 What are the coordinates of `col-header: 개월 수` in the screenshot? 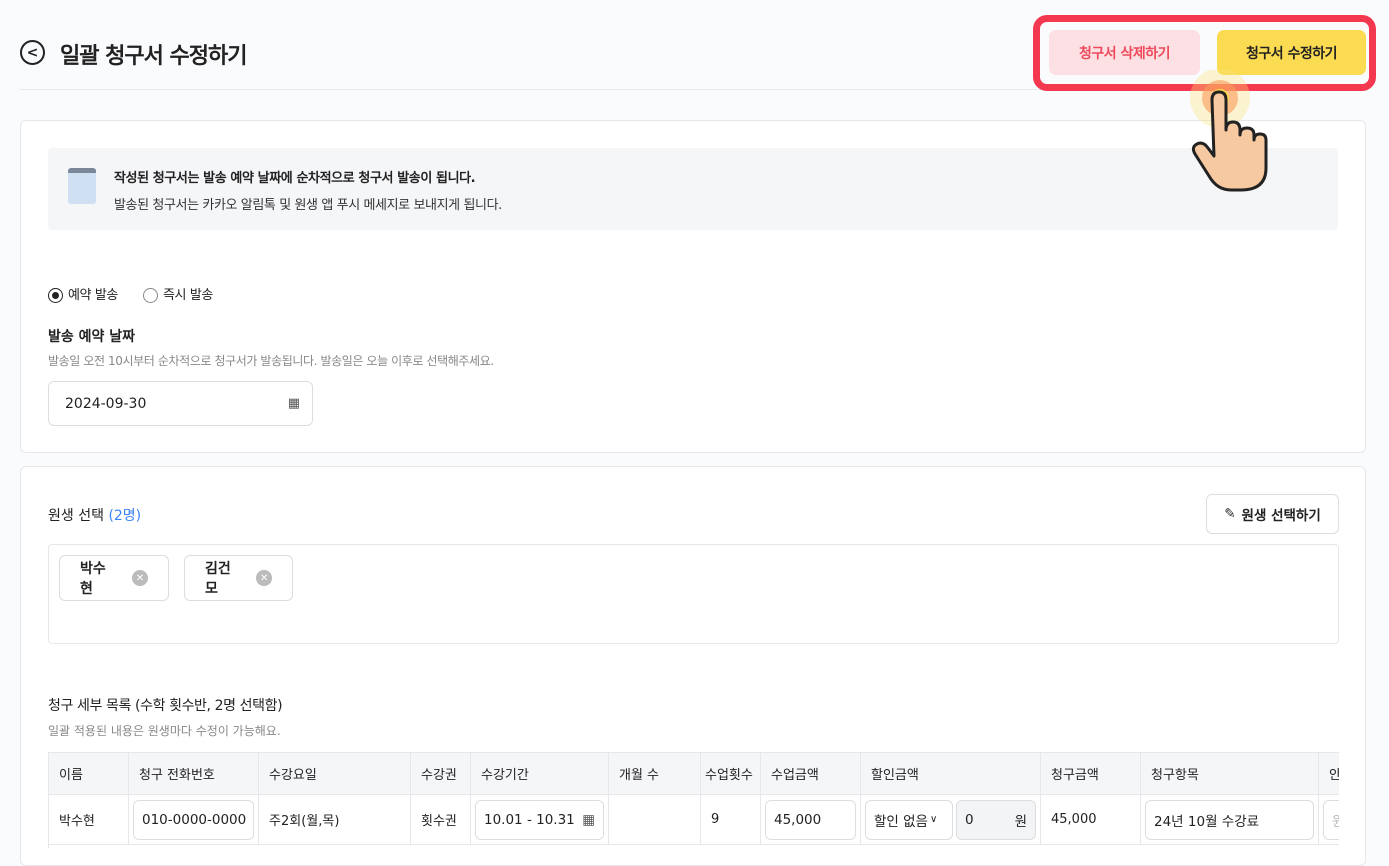 It's located at (654, 773).